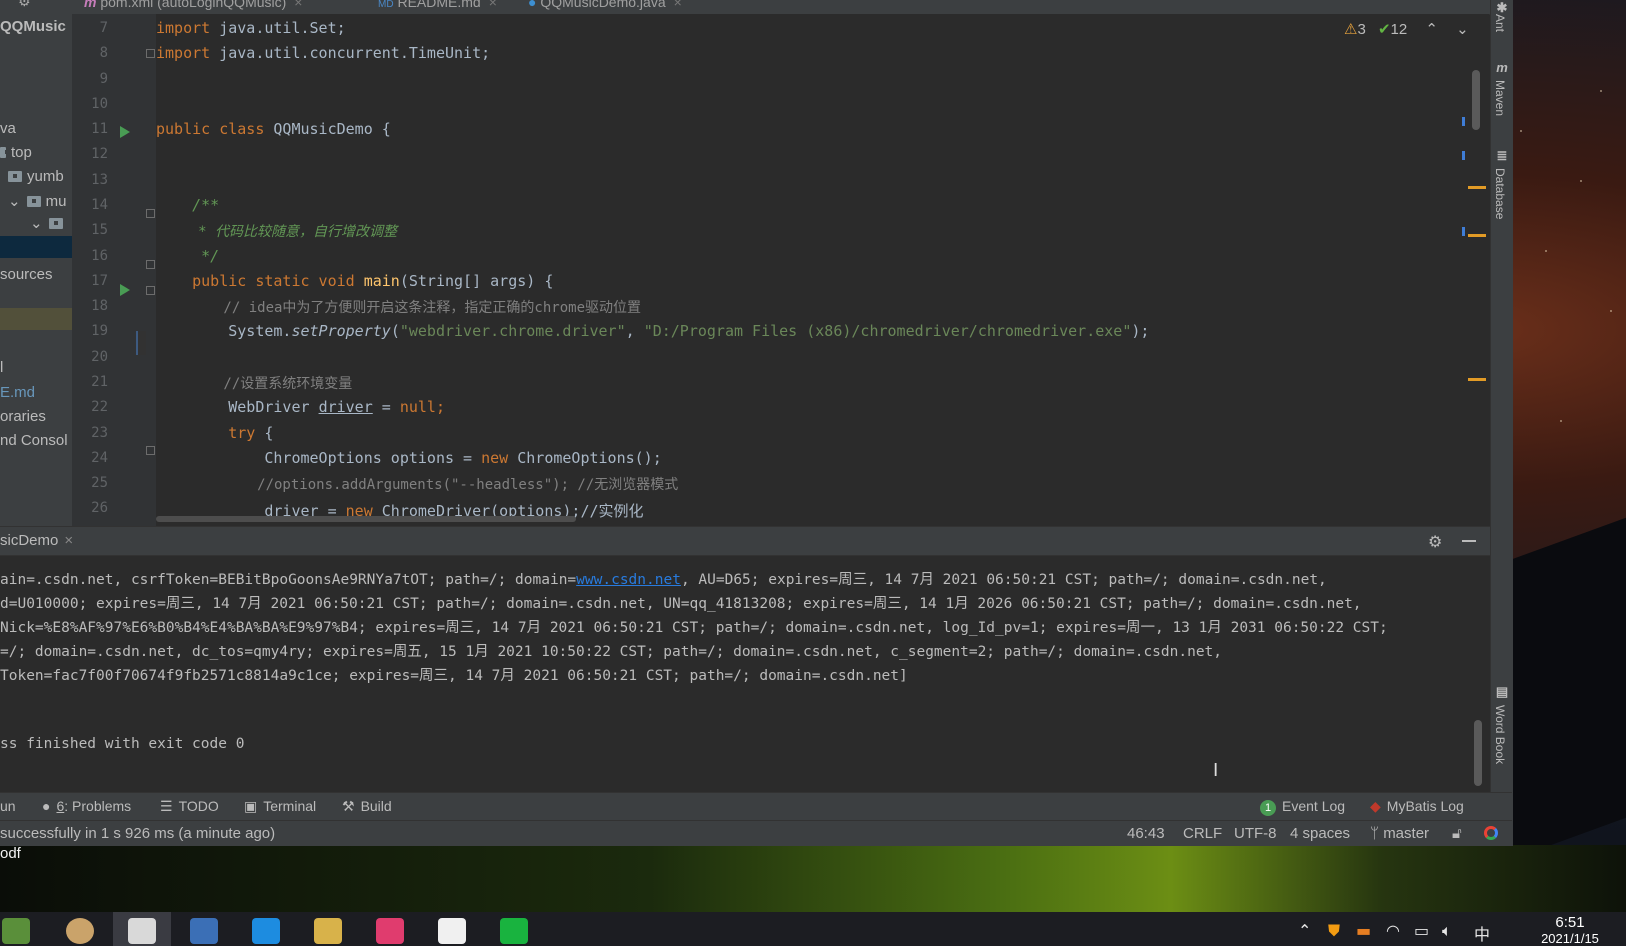  What do you see at coordinates (452, 931) in the screenshot?
I see `app-icon-typora` at bounding box center [452, 931].